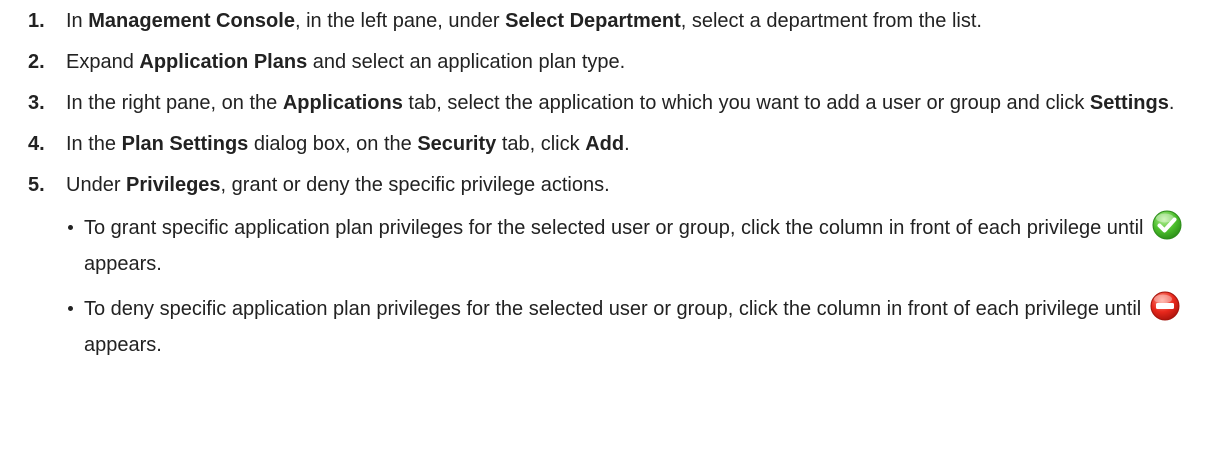  What do you see at coordinates (1165, 306) in the screenshot?
I see `red-deny-icon` at bounding box center [1165, 306].